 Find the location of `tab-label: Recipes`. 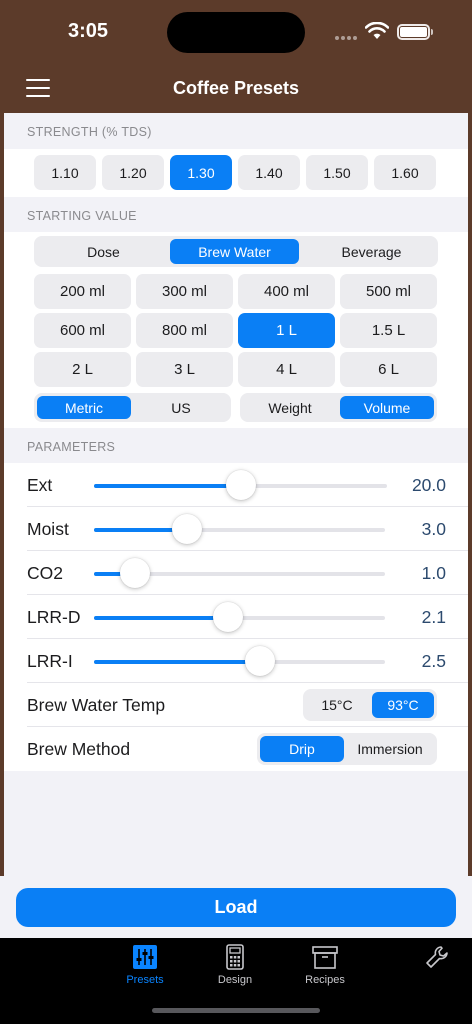

tab-label: Recipes is located at coordinates (325, 980).